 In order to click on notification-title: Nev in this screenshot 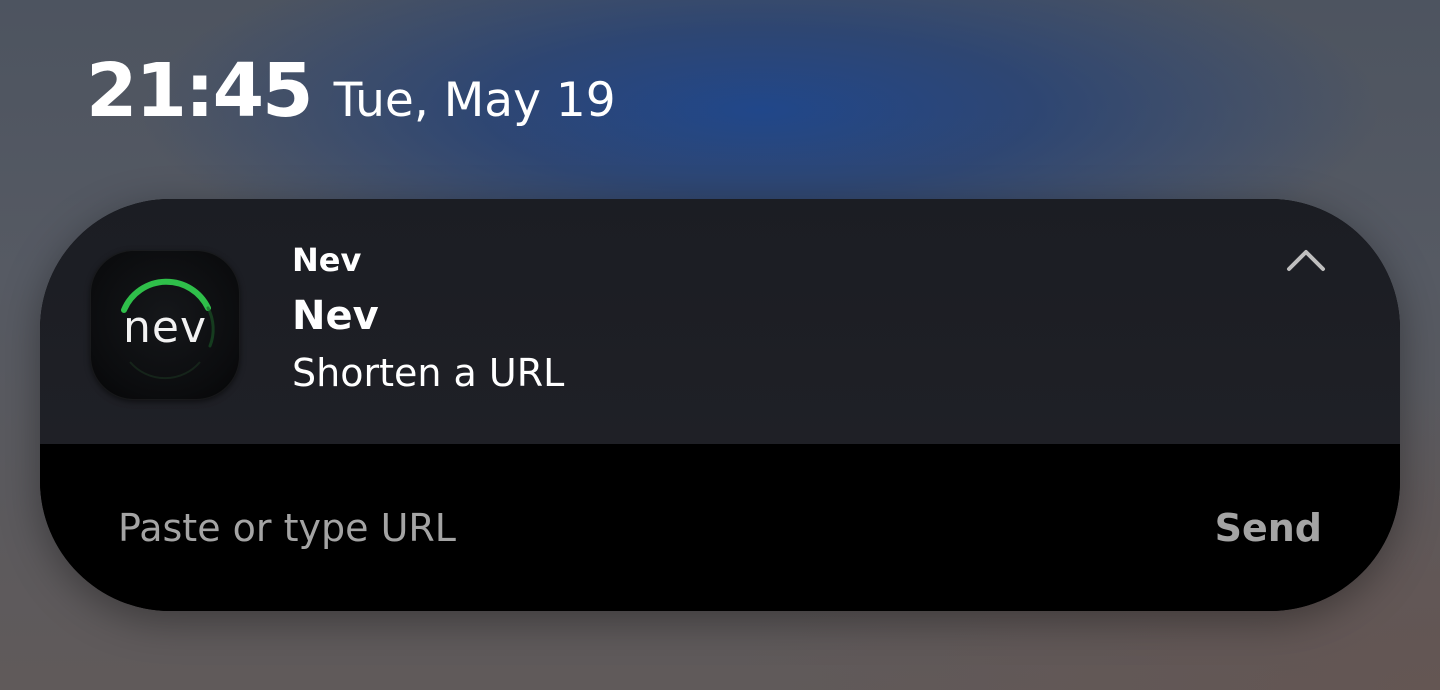, I will do `click(335, 316)`.